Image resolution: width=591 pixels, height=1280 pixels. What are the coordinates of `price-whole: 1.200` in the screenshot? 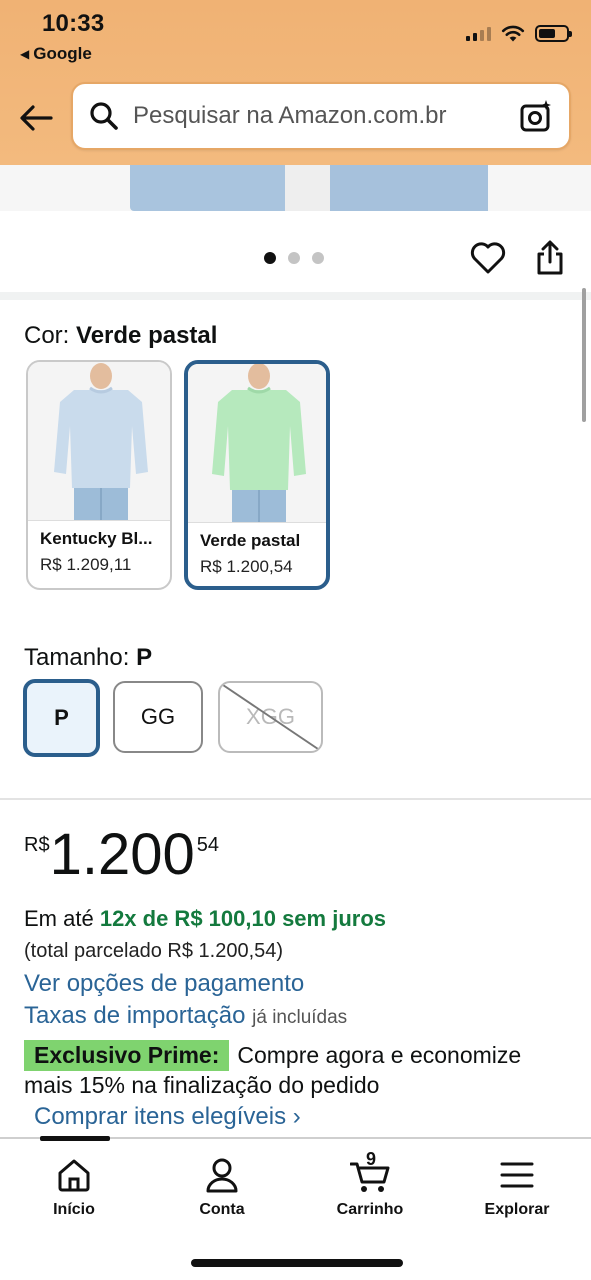 It's located at (122, 854).